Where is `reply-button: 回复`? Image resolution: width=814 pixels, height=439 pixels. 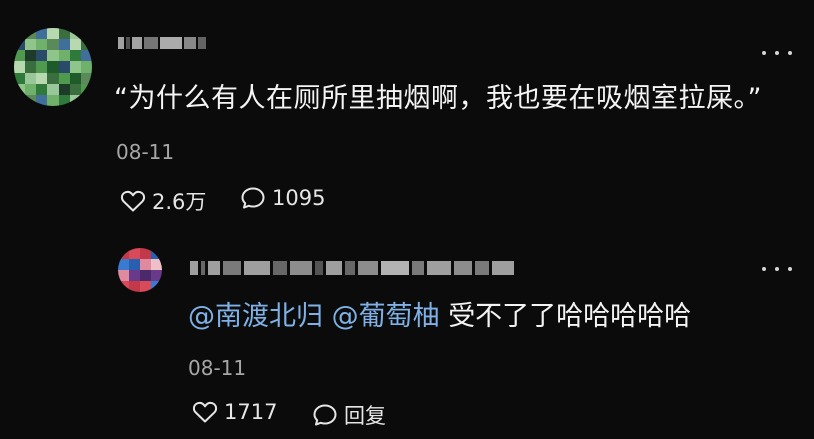 reply-button: 回复 is located at coordinates (349, 415).